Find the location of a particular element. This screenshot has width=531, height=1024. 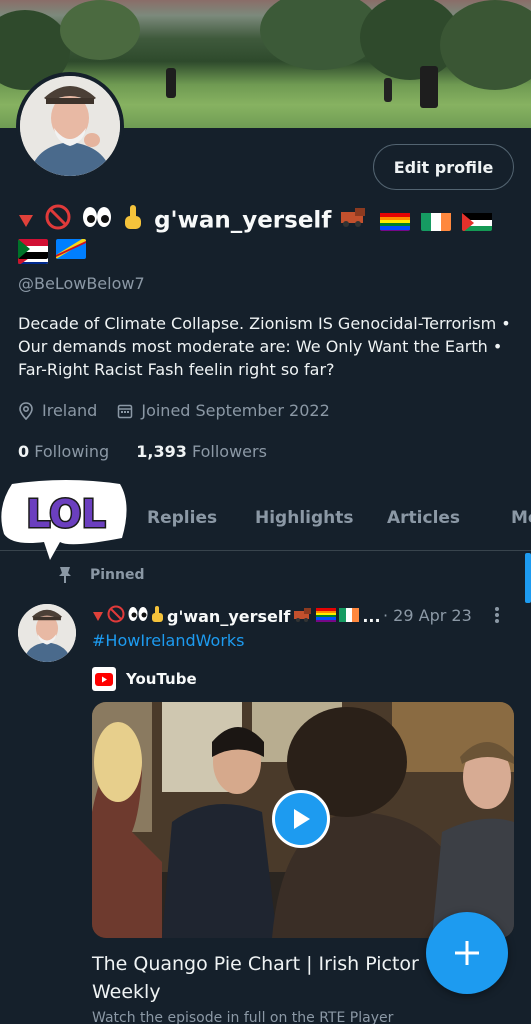

following-count: 0 is located at coordinates (24, 451).